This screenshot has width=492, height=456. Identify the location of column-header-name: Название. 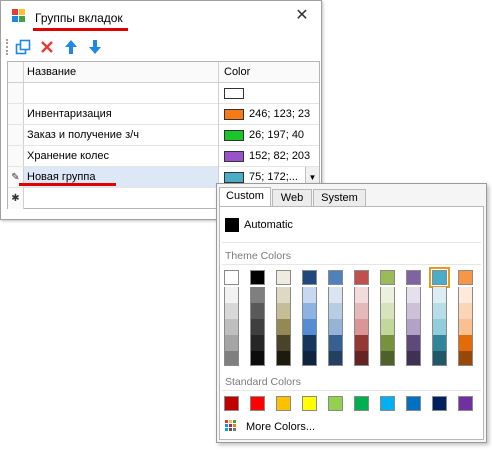
(51, 72).